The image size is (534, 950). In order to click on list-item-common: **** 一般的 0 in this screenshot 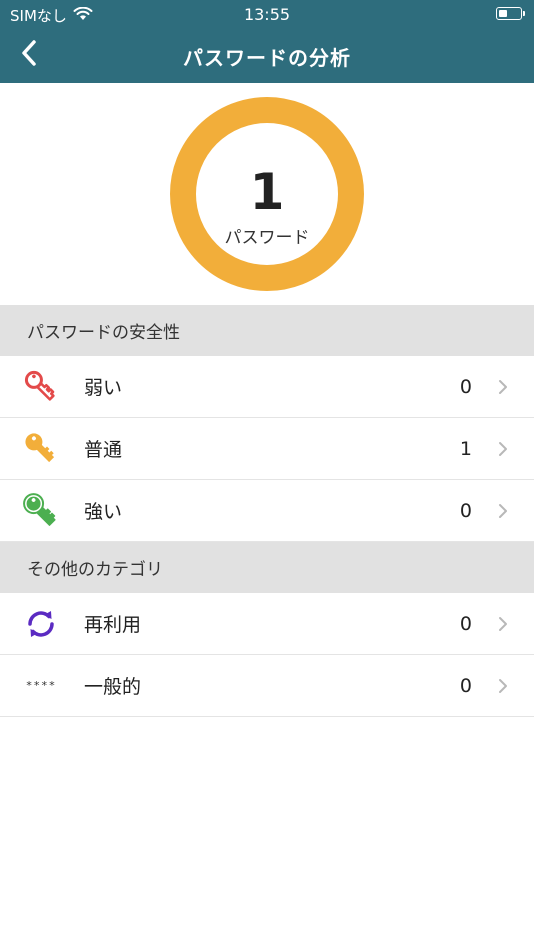, I will do `click(267, 686)`.